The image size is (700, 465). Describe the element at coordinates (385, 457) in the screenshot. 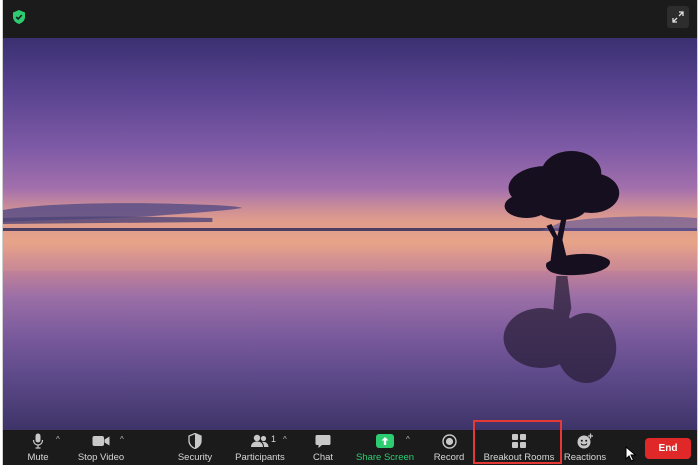

I see `share-screen-label: Share Screen` at that location.